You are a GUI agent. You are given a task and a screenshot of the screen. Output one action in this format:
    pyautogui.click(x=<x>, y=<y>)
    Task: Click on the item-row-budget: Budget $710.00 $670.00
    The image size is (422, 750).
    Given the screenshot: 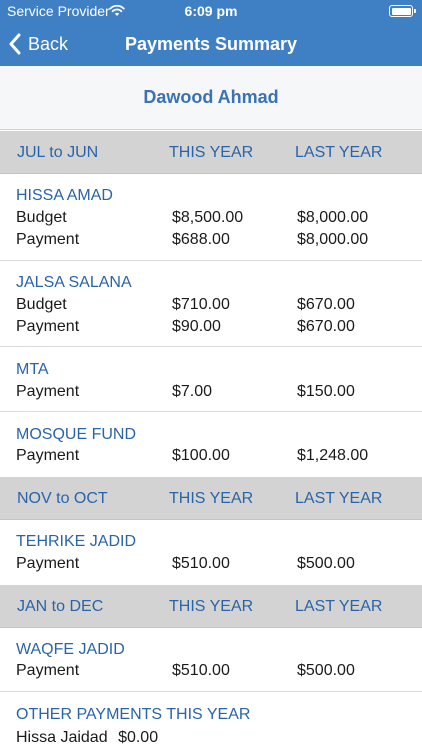 What is the action you would take?
    pyautogui.click(x=185, y=304)
    